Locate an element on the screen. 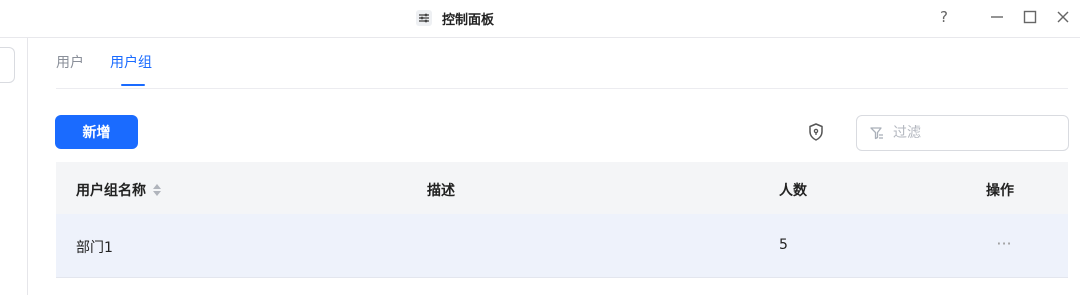 This screenshot has height=295, width=1080. minimize-icon is located at coordinates (997, 17).